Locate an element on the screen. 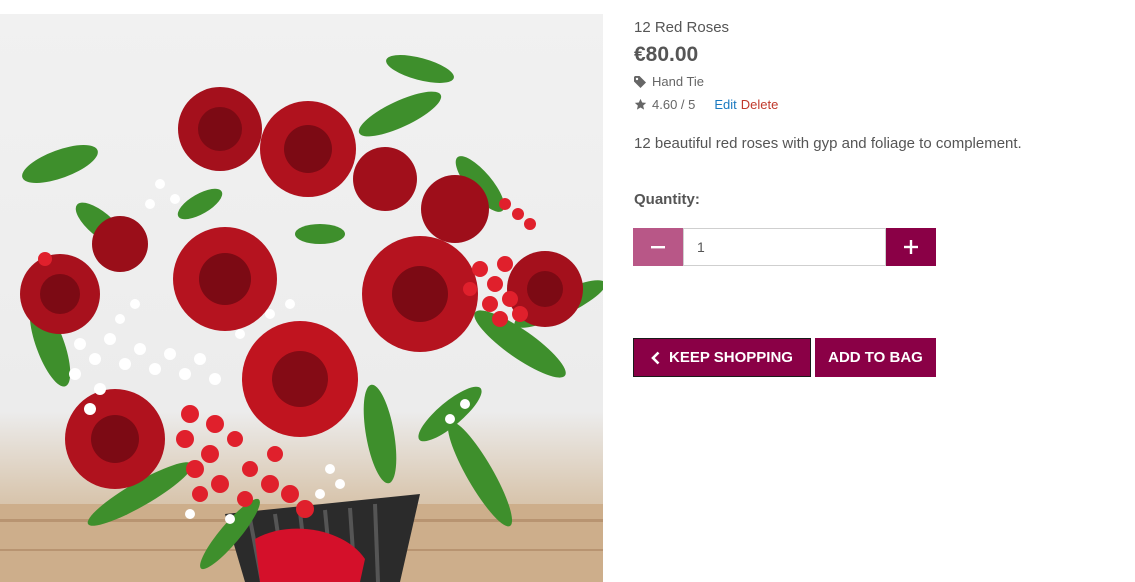 This screenshot has width=1135, height=582. keep-shopping-button: KEEP SHOPPING is located at coordinates (722, 357).